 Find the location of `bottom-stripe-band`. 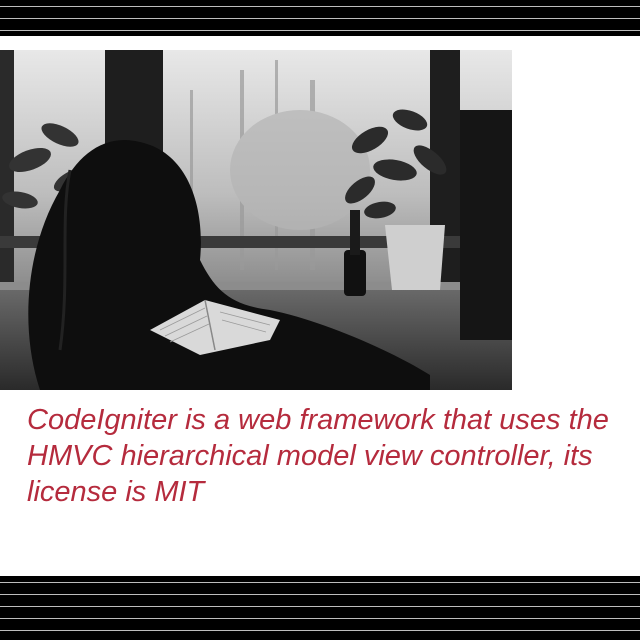

bottom-stripe-band is located at coordinates (320, 608).